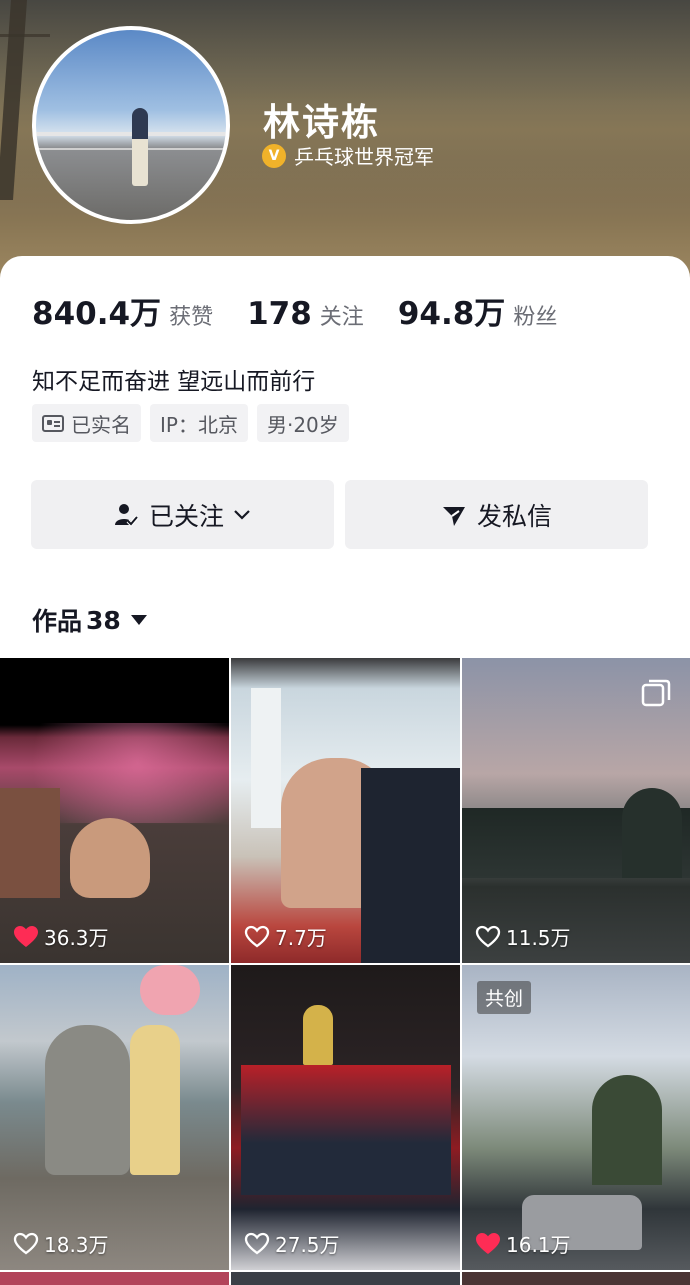  I want to click on profile-name: 林诗栋, so click(321, 122).